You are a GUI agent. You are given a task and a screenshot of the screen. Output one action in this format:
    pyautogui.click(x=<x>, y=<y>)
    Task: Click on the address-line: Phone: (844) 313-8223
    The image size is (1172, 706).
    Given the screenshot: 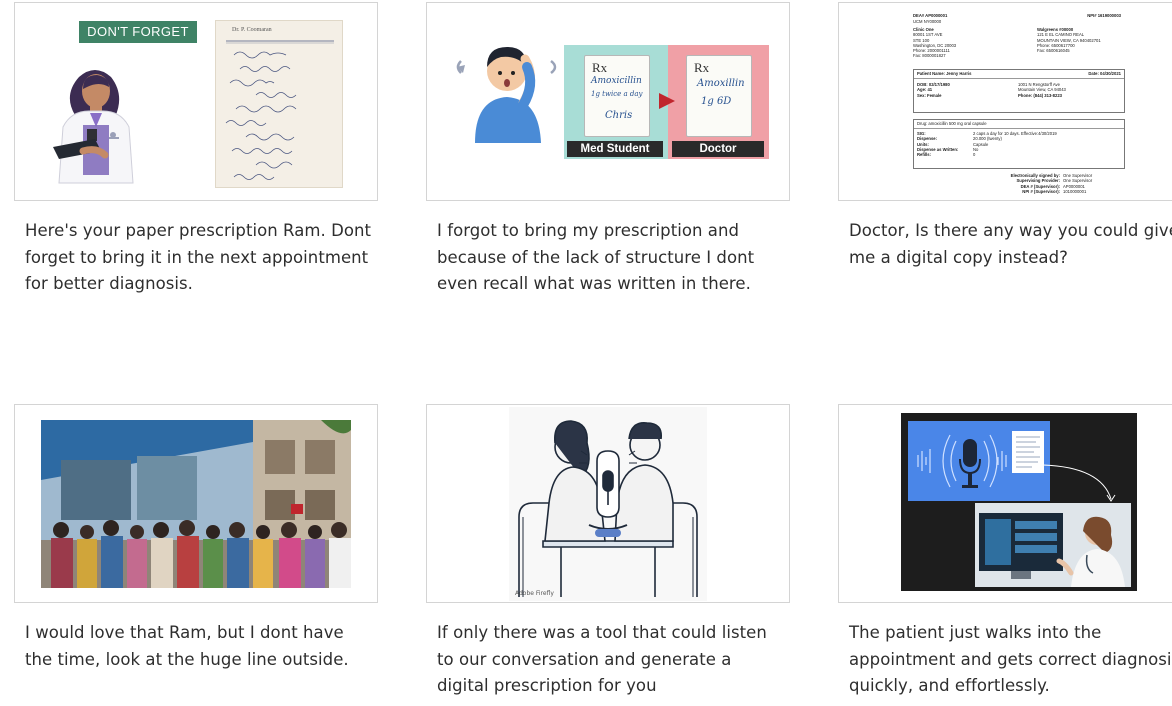 What is the action you would take?
    pyautogui.click(x=1040, y=95)
    